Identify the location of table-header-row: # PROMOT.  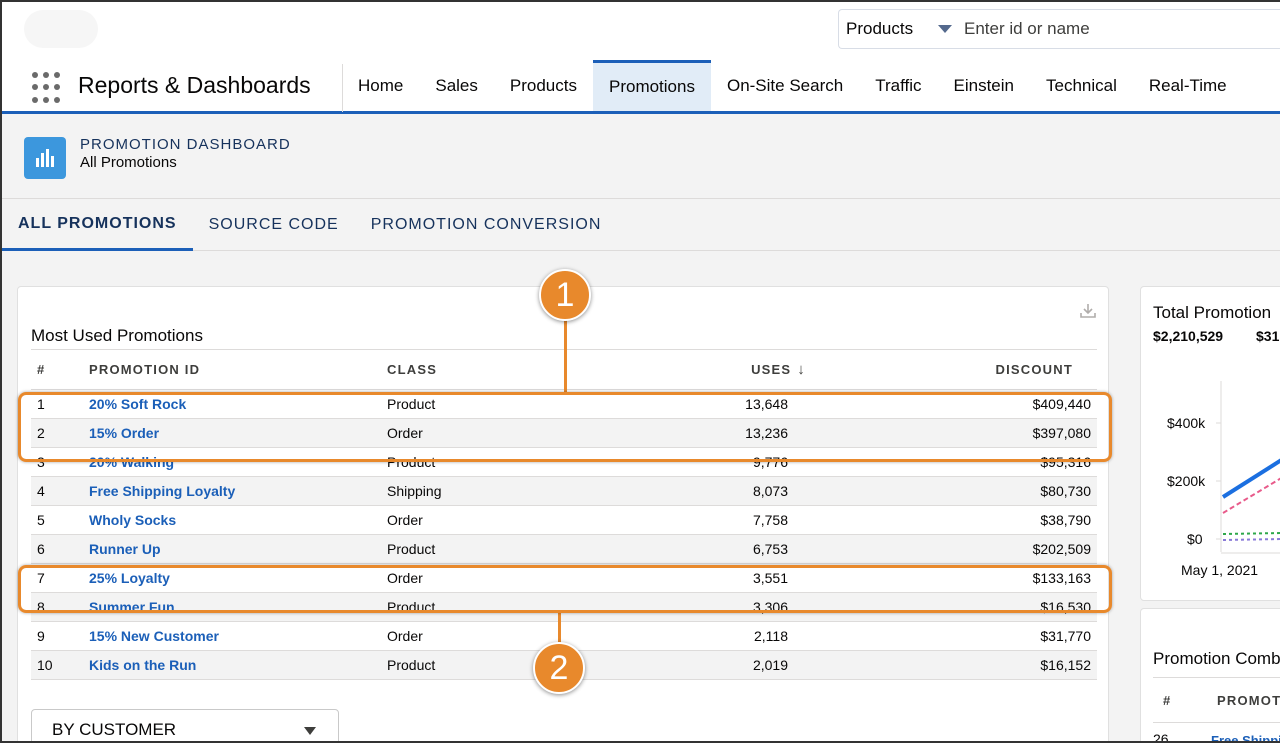
(1216, 700).